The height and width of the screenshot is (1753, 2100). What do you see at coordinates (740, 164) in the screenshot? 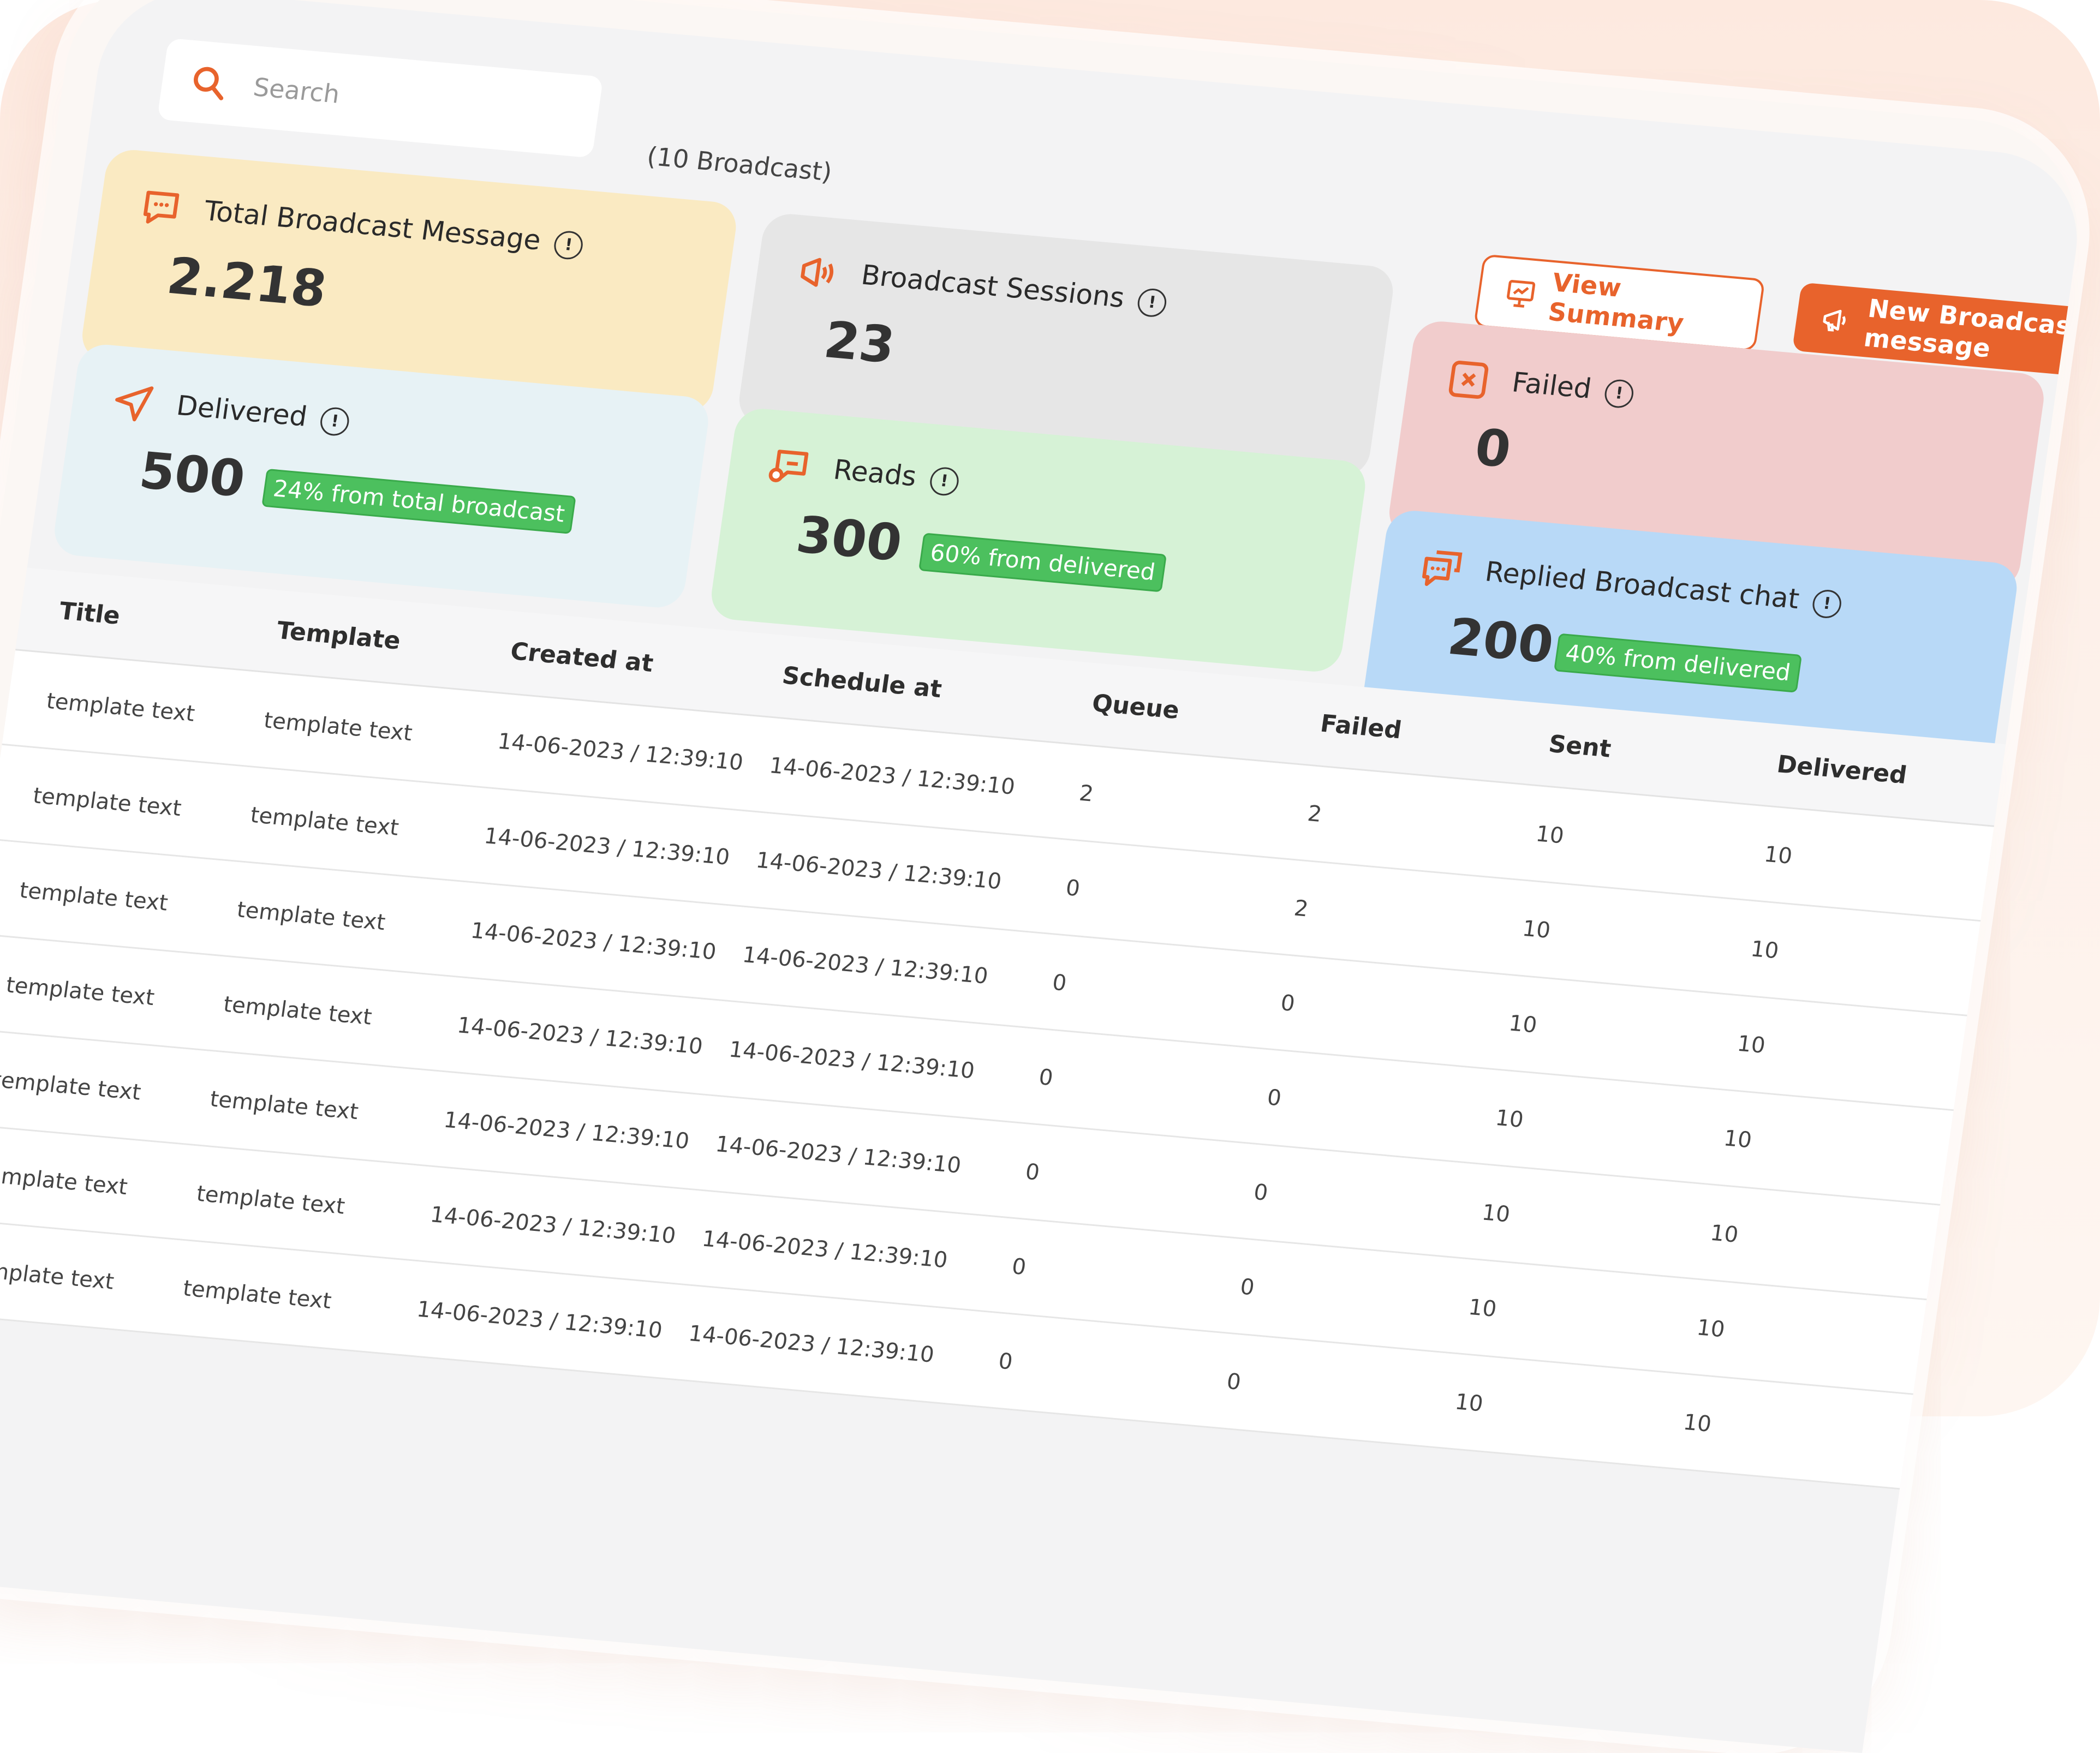
I see `broadcast-count: (10 Broadcast)` at bounding box center [740, 164].